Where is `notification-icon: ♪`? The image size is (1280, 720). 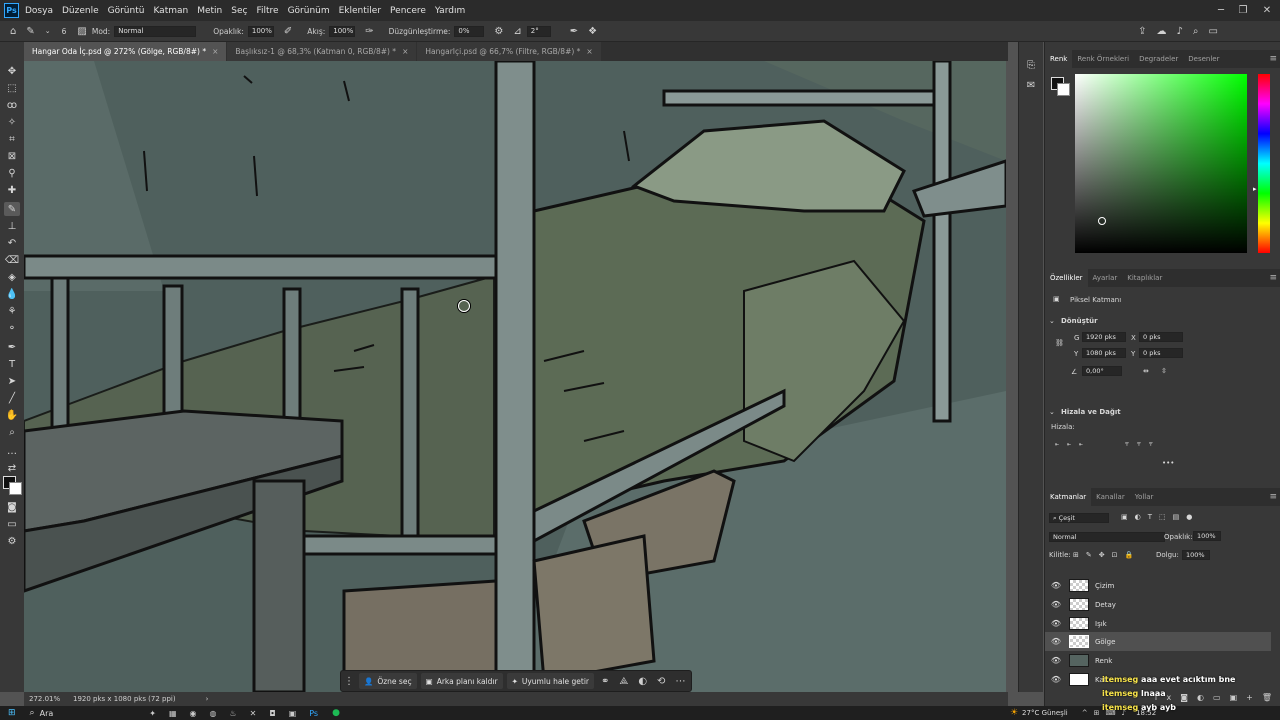 notification-icon: ♪ is located at coordinates (1180, 31).